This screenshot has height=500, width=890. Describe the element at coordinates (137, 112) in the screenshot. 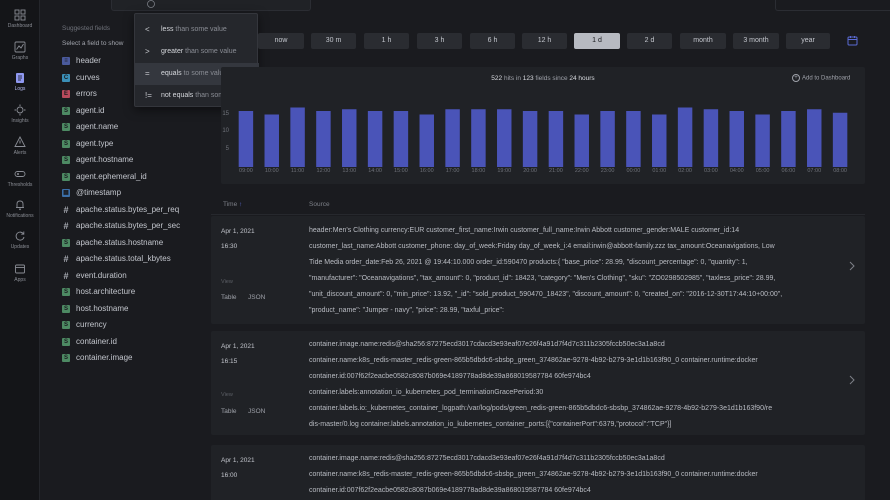

I see `field-item: Sagent.id` at that location.